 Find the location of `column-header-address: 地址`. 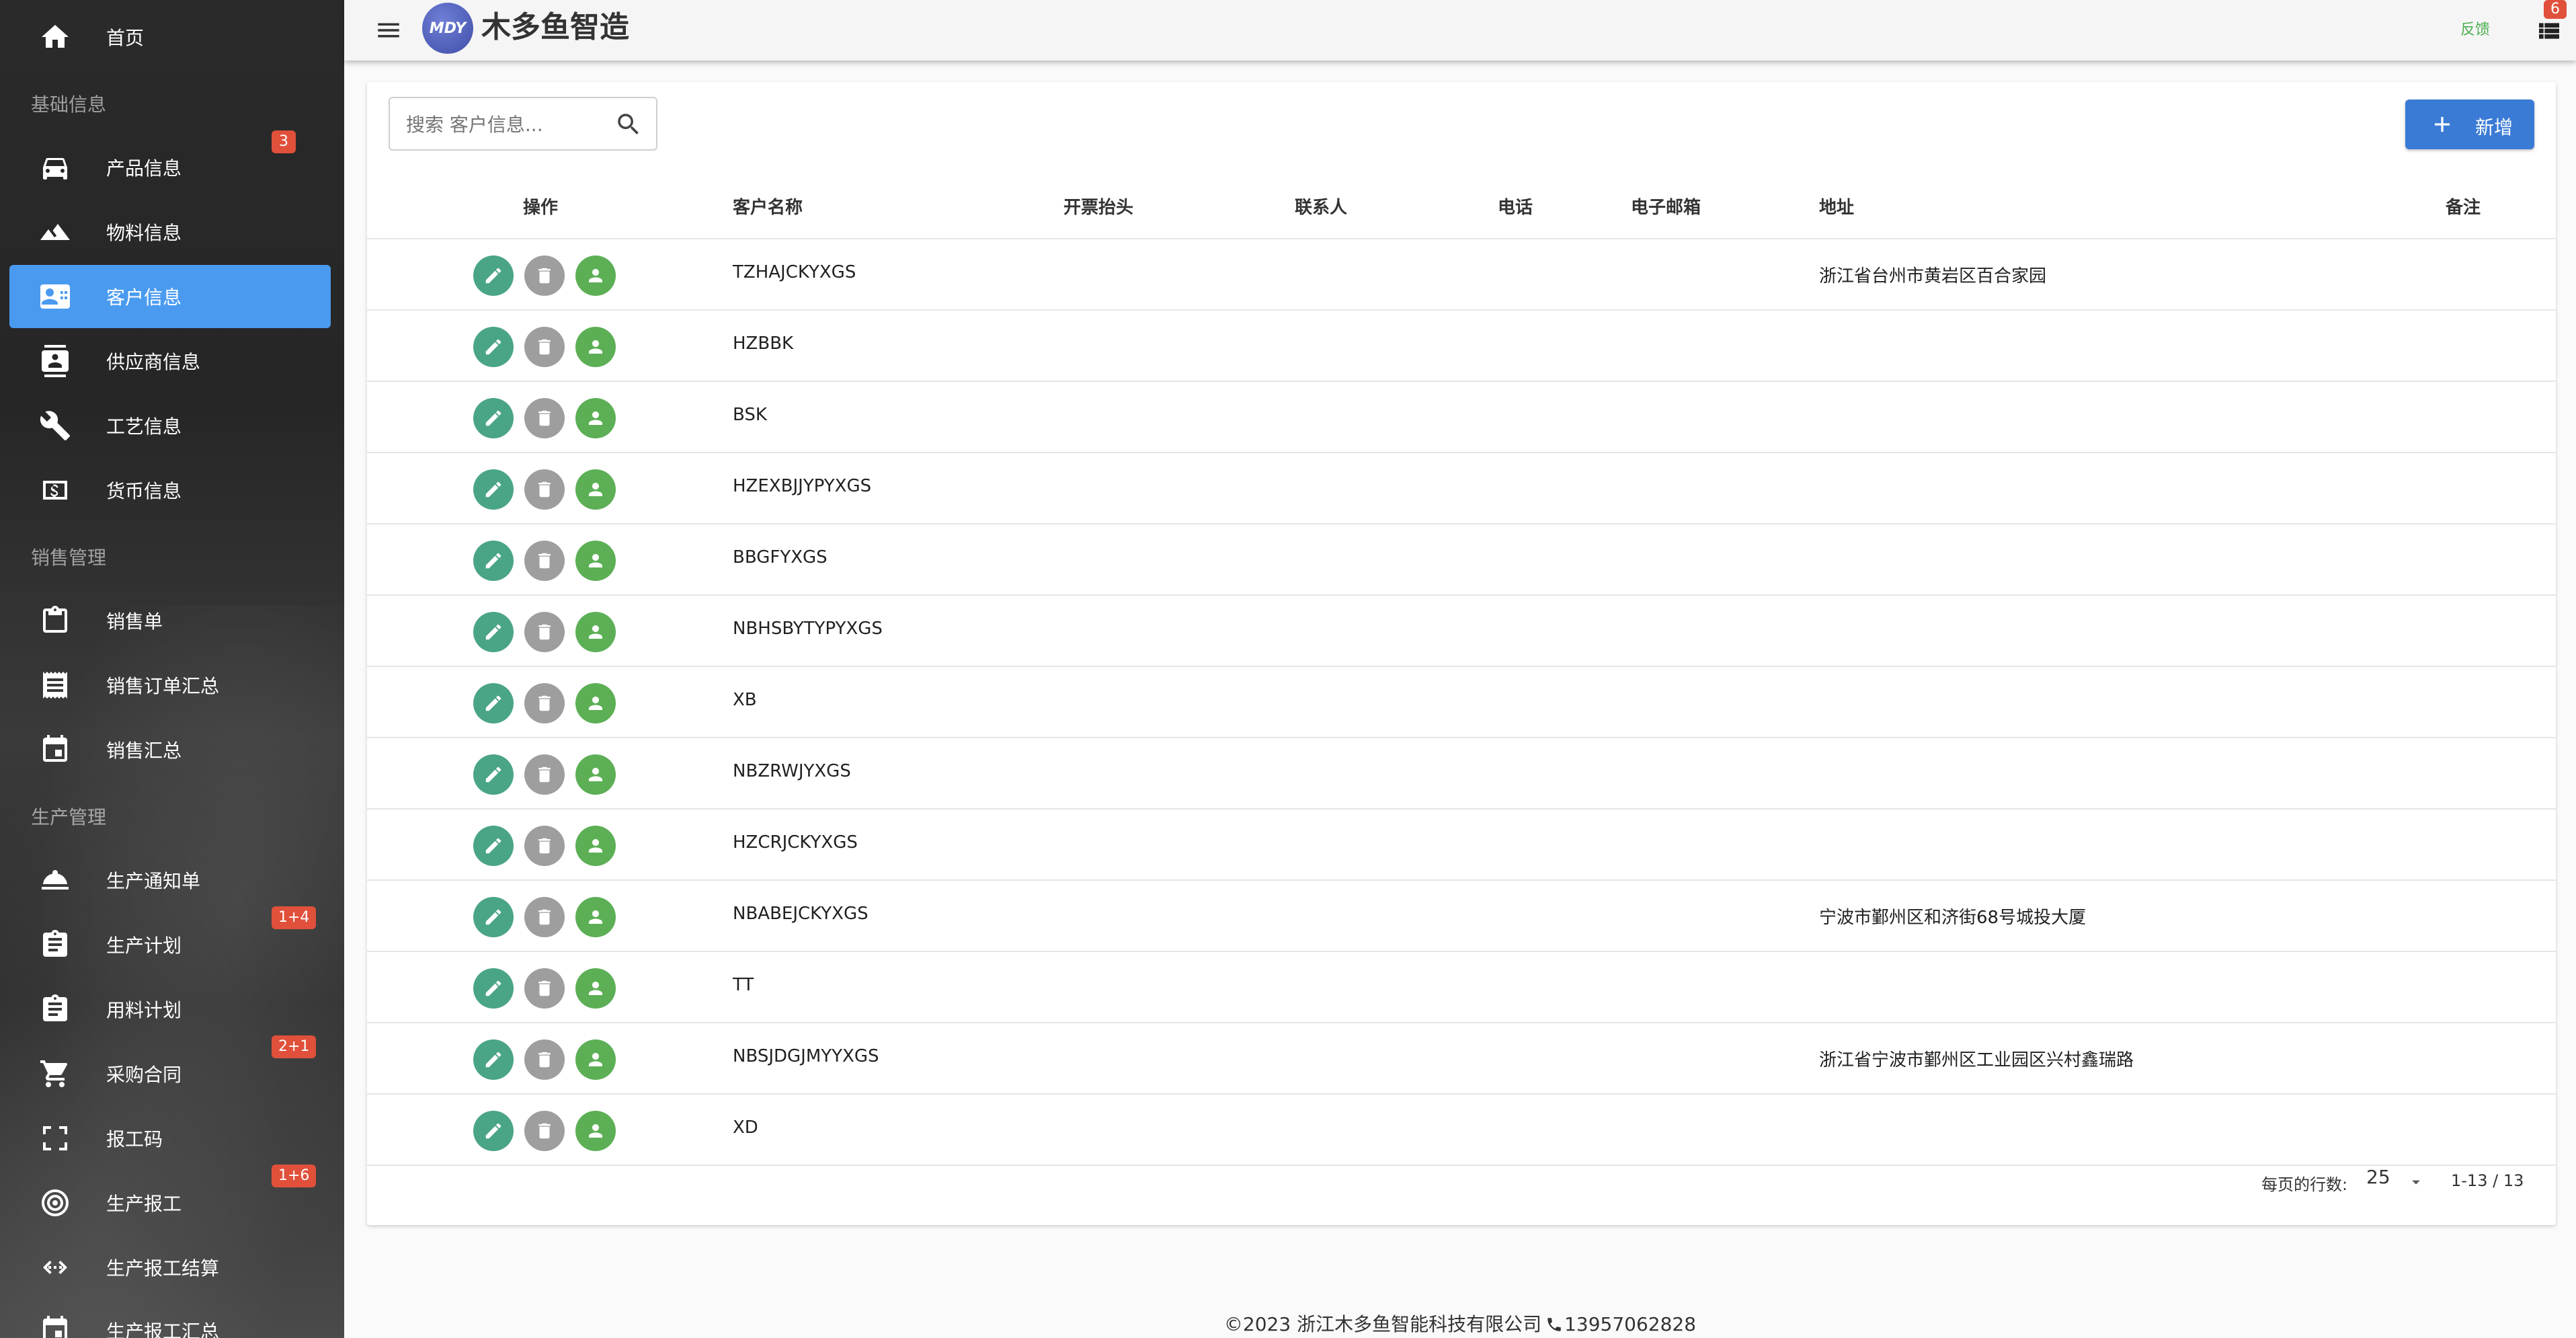

column-header-address: 地址 is located at coordinates (1836, 207).